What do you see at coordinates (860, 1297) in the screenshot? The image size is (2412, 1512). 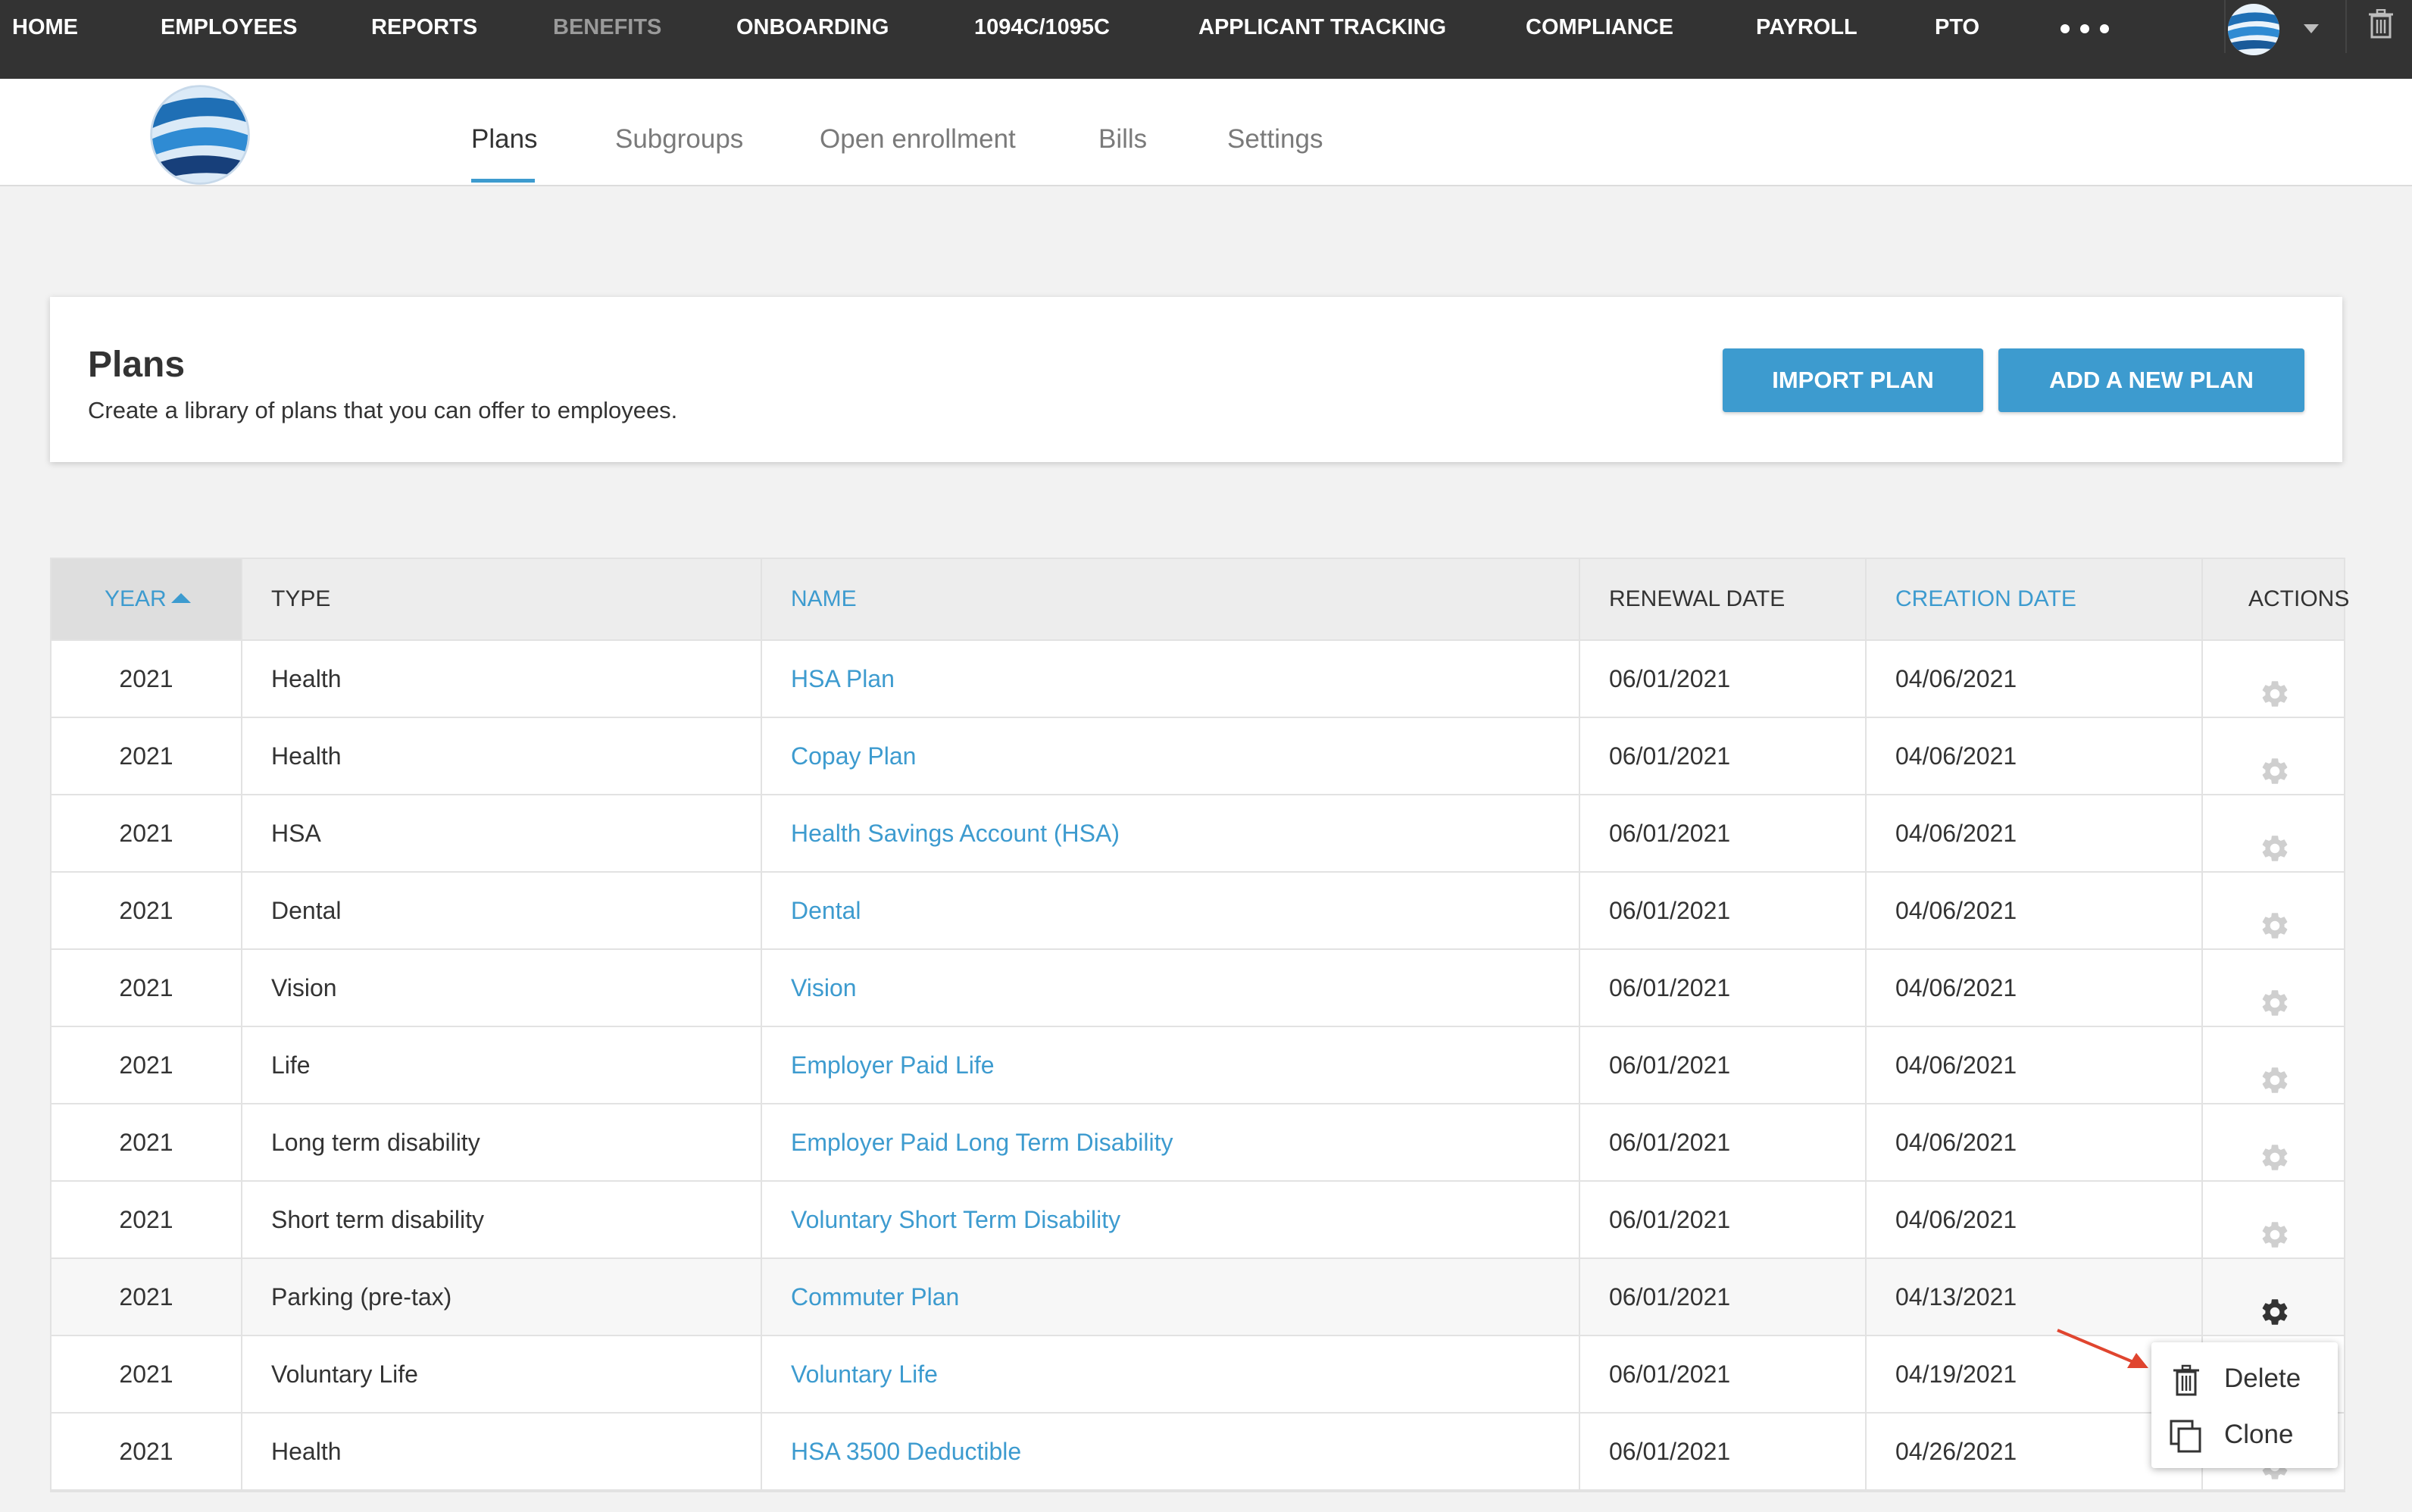 I see `cell-plan-name-link: Commuter Plan` at bounding box center [860, 1297].